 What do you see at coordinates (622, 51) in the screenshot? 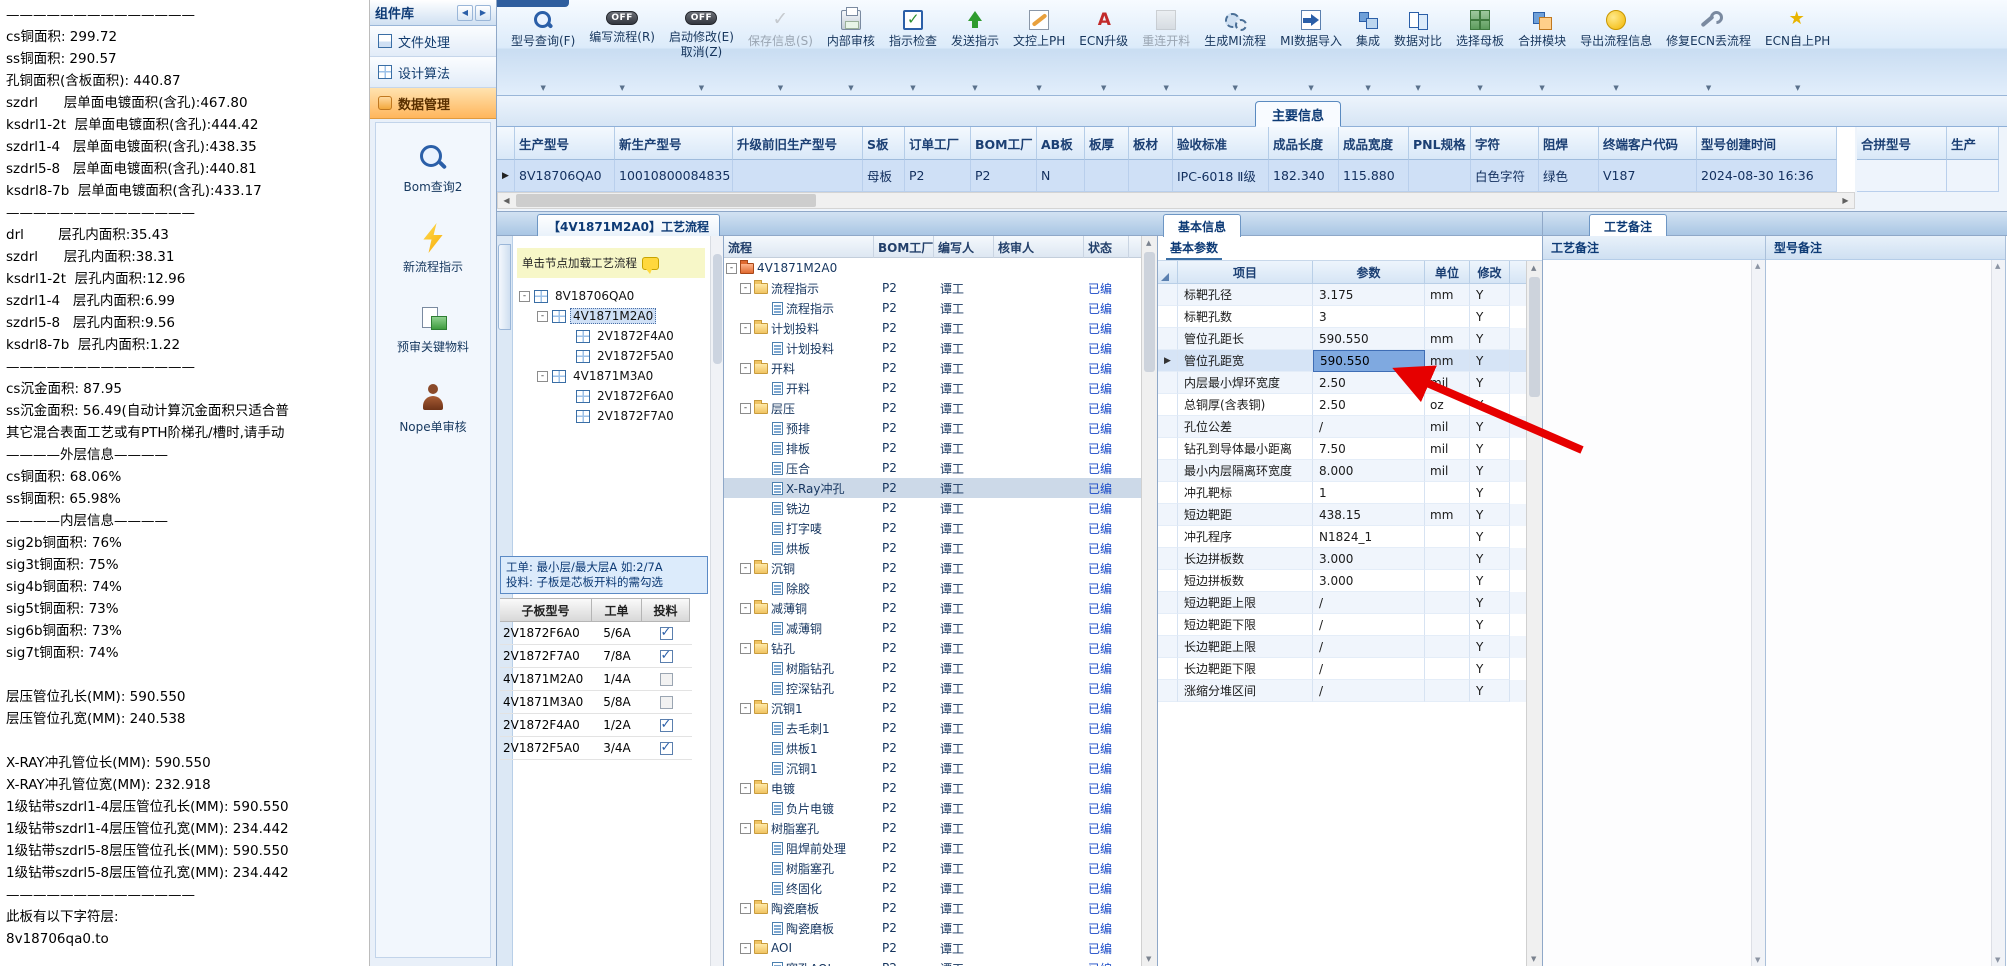
I see `toolbar-button: OFF 编写流程(R) ▼` at bounding box center [622, 51].